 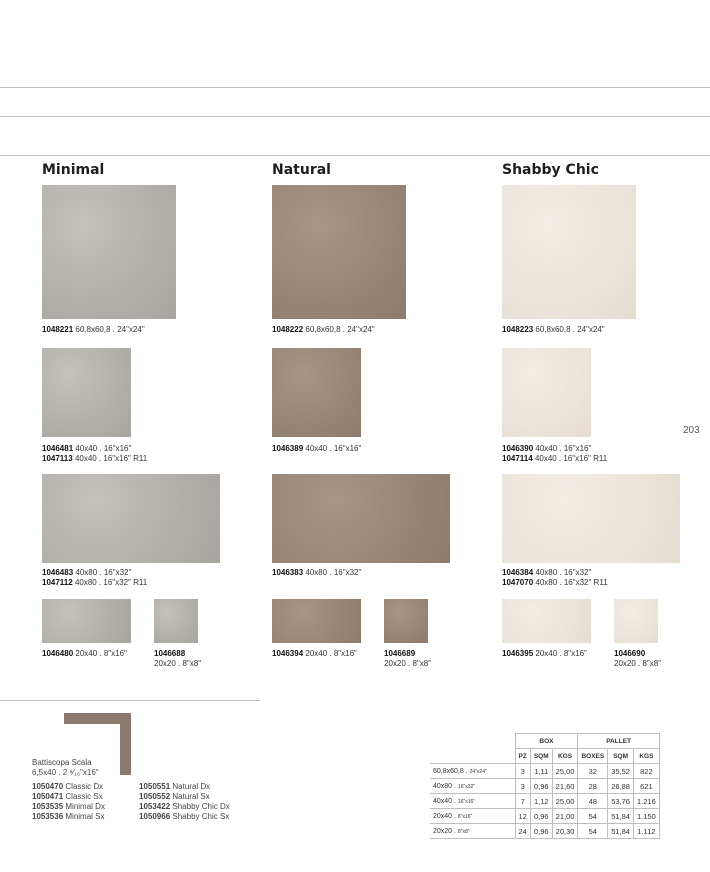 I want to click on product-code: 1046383, so click(x=288, y=572).